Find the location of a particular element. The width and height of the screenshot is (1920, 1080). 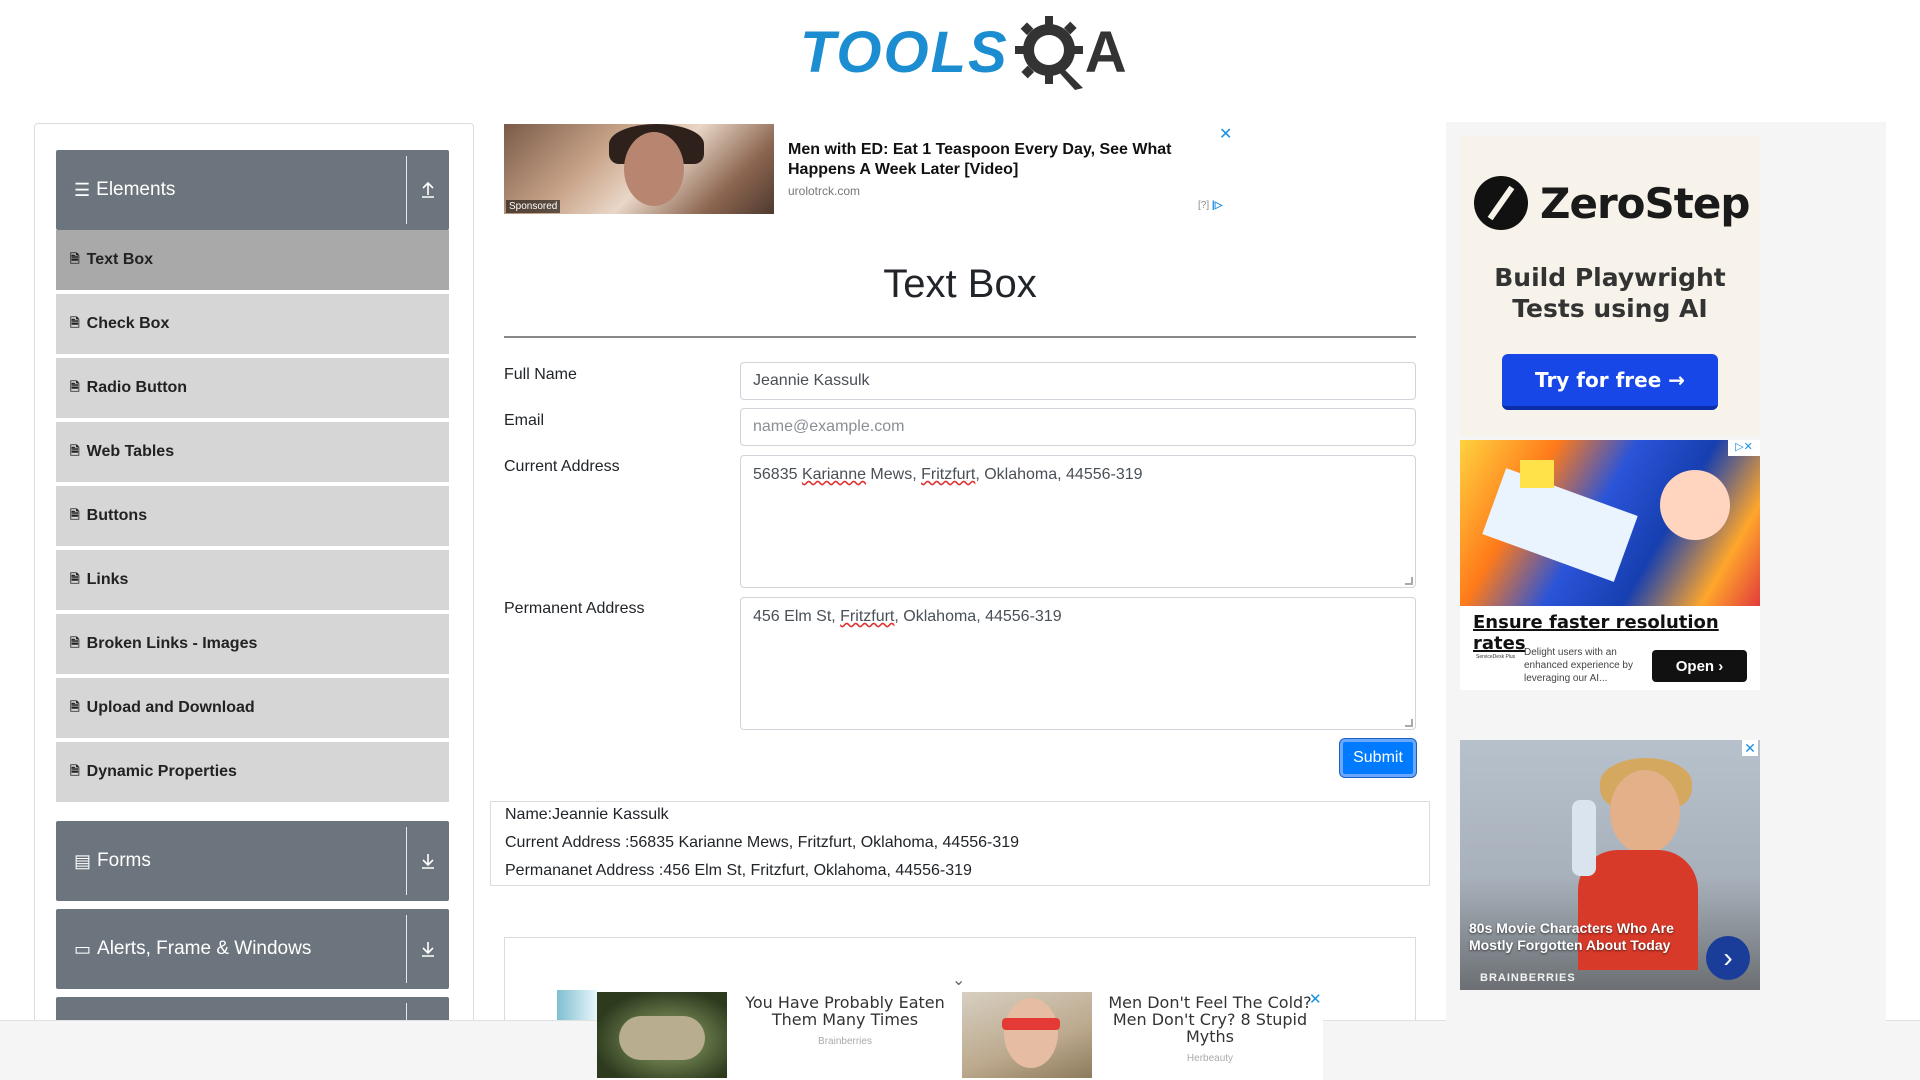

zerostep-logo-icon is located at coordinates (1501, 203).